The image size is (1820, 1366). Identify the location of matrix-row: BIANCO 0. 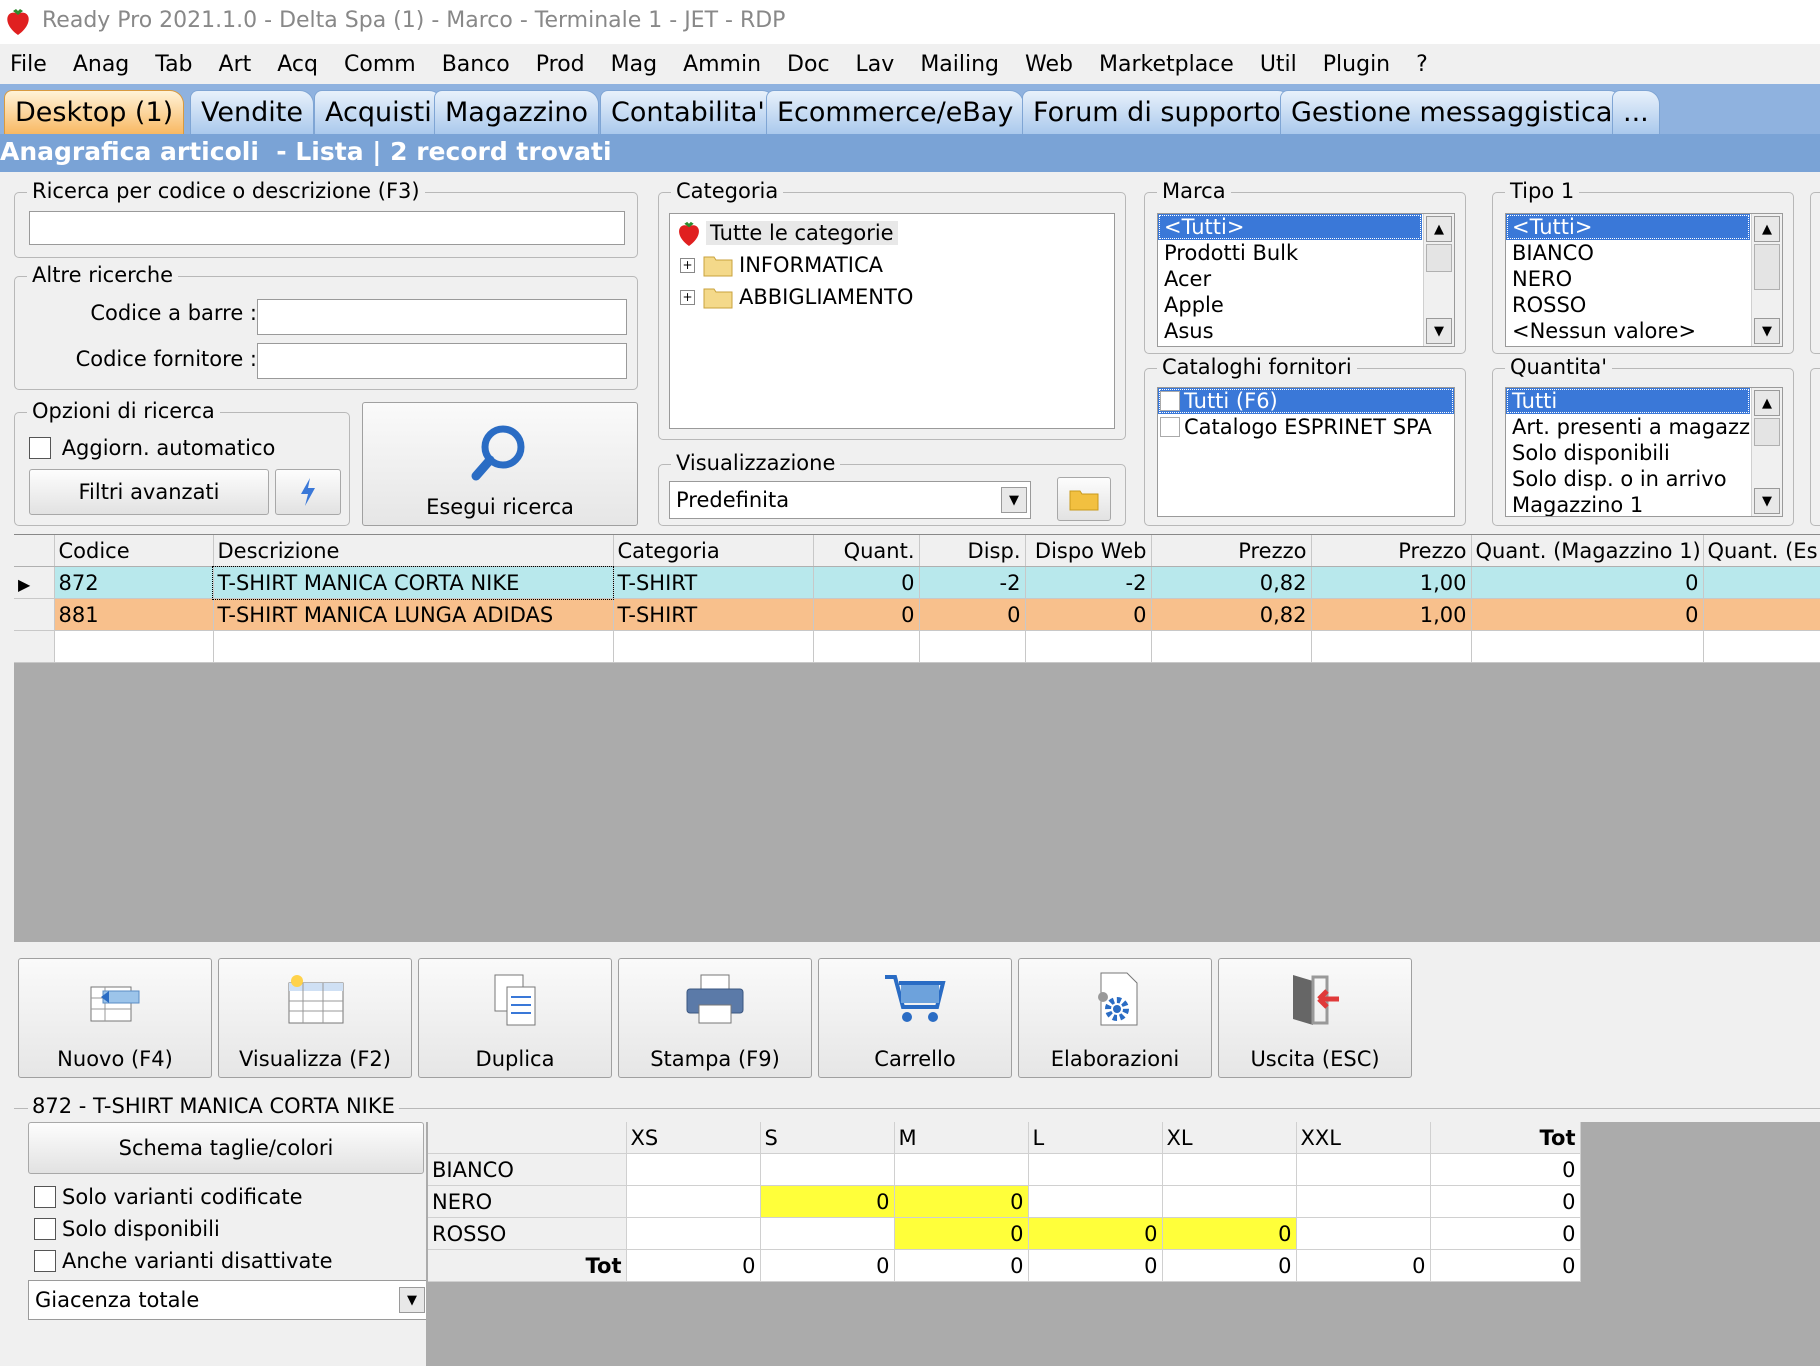
(1004, 1169).